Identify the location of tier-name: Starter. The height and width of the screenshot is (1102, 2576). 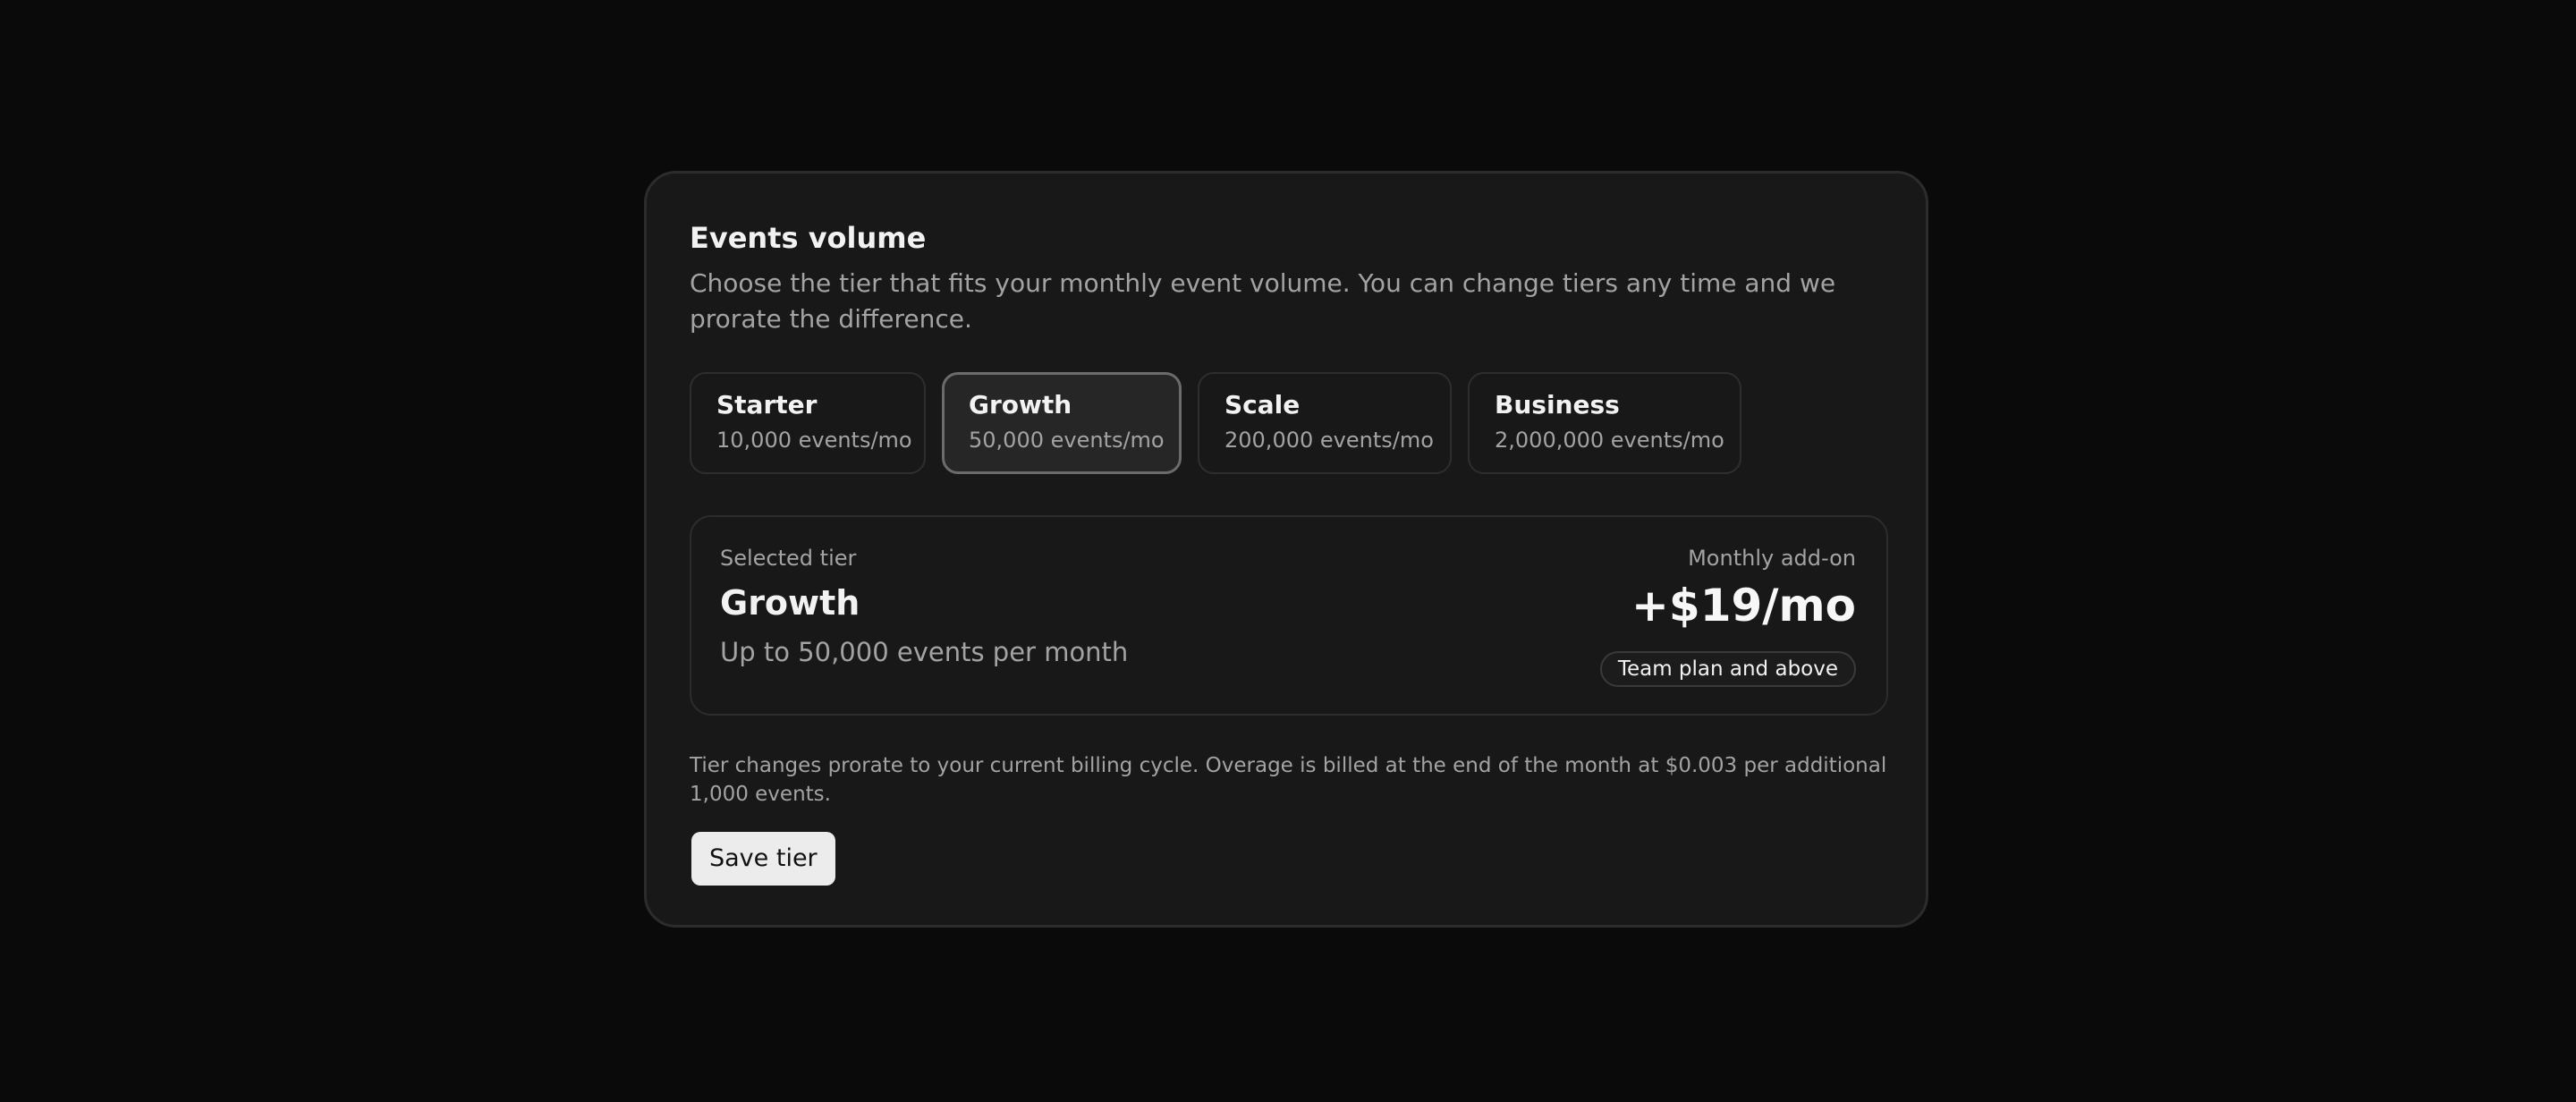
(767, 405).